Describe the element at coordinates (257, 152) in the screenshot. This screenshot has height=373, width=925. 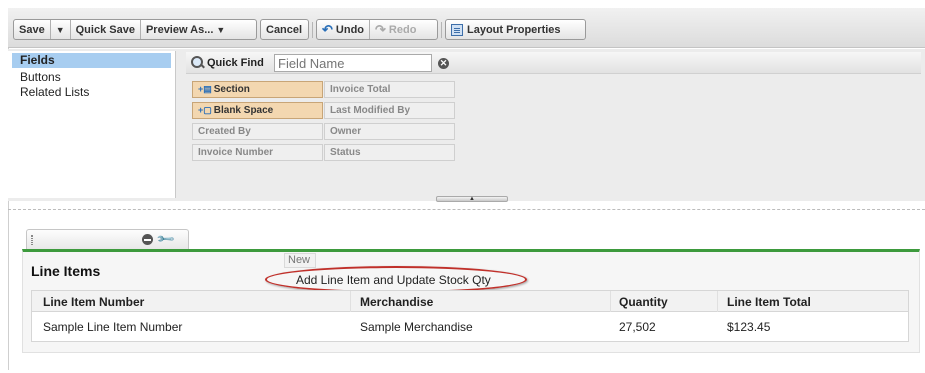
I see `field-tile-invoice-number: Invoice Number` at that location.